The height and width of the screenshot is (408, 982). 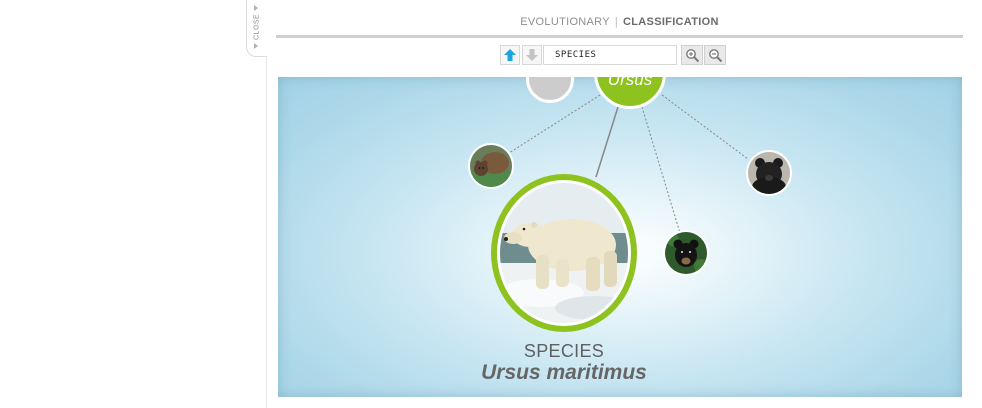 I want to click on panel-divider, so click(x=266, y=204).